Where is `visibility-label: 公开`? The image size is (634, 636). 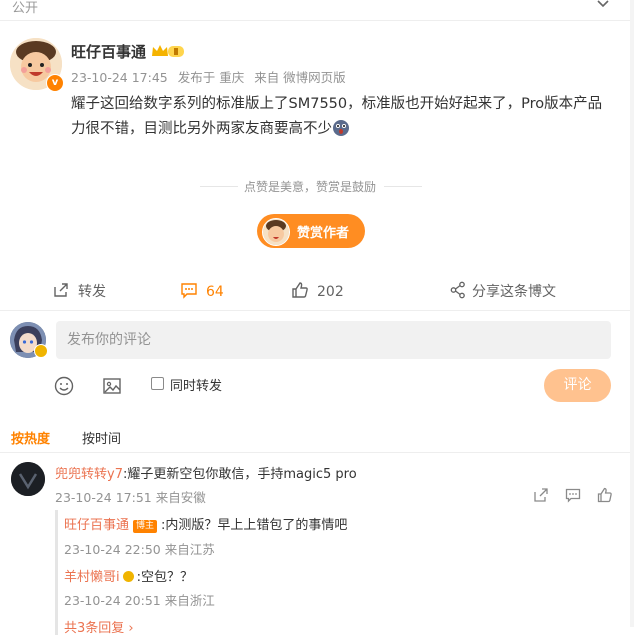
visibility-label: 公开 is located at coordinates (25, 8).